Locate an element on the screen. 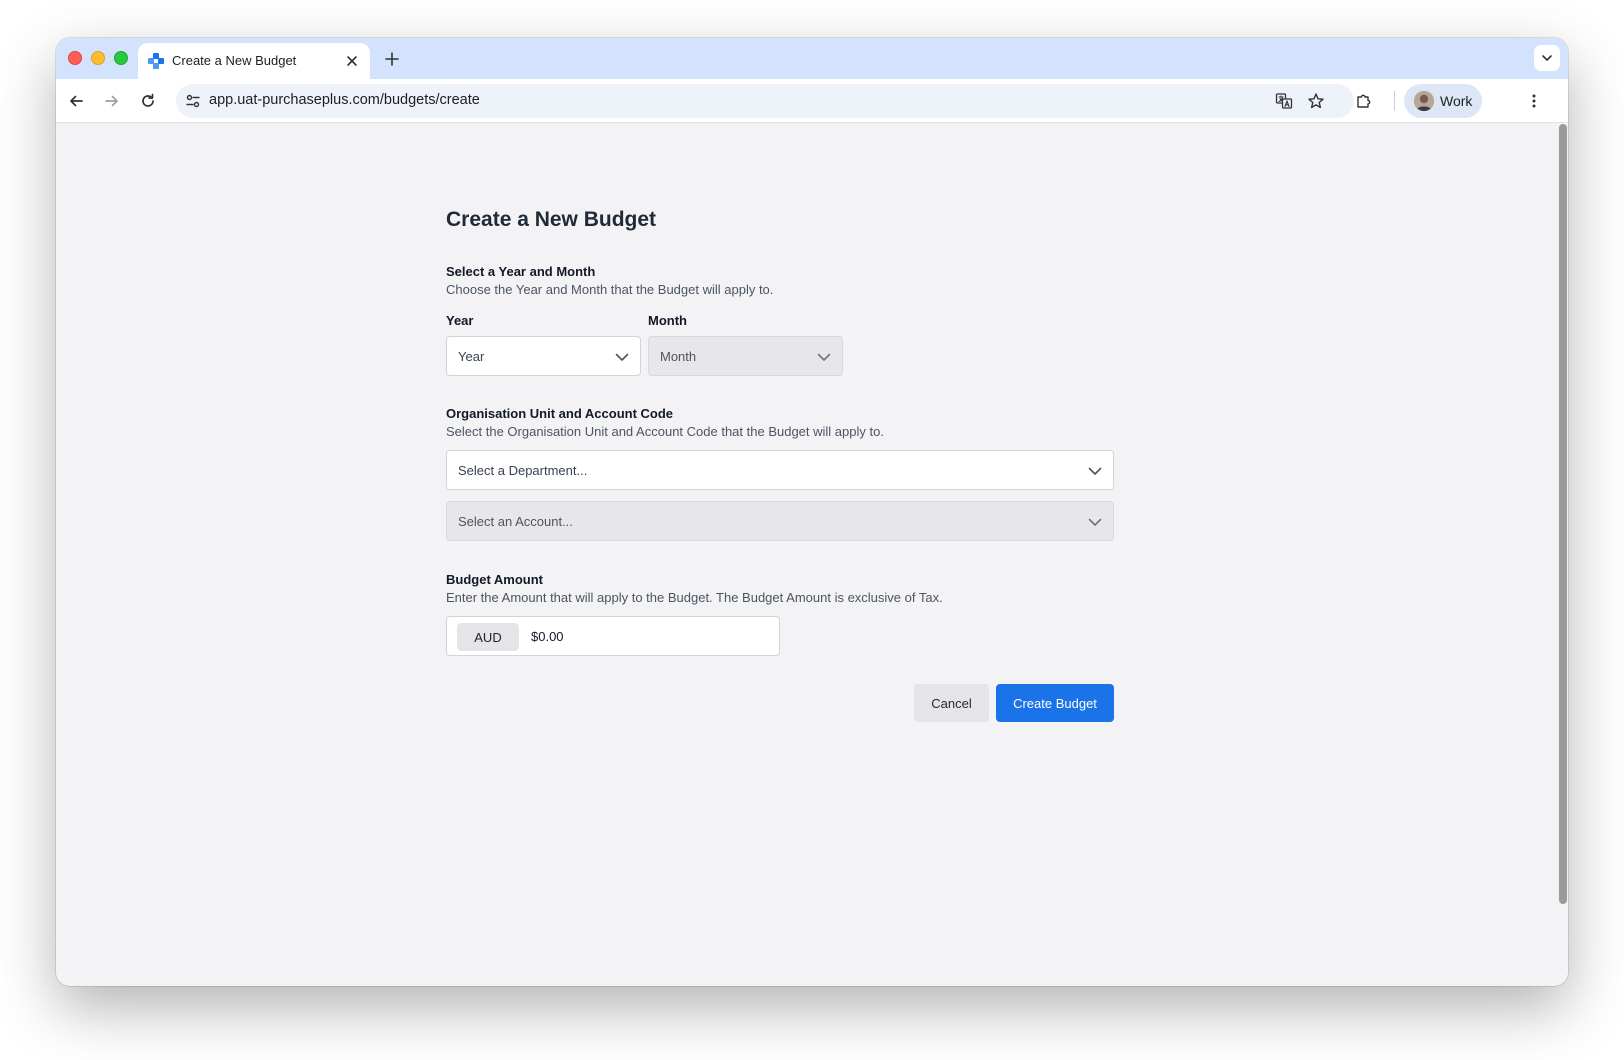 The width and height of the screenshot is (1624, 1060). month-select-value: Month is located at coordinates (678, 356).